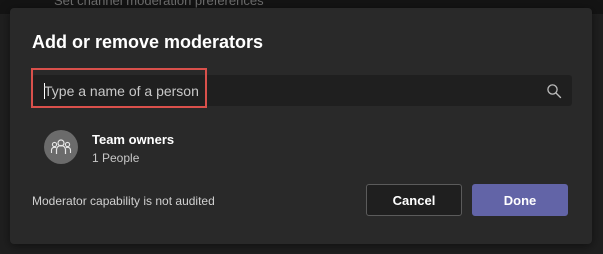 This screenshot has width=603, height=254. Describe the element at coordinates (148, 42) in the screenshot. I see `dialog-title: Add or remove moderators` at that location.